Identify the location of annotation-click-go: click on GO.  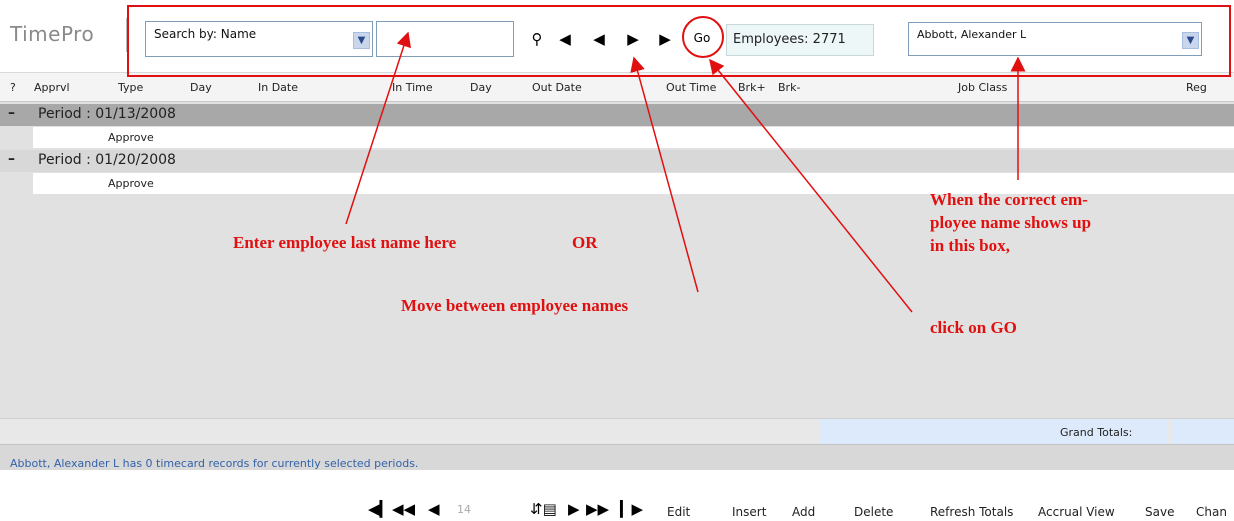
(973, 327).